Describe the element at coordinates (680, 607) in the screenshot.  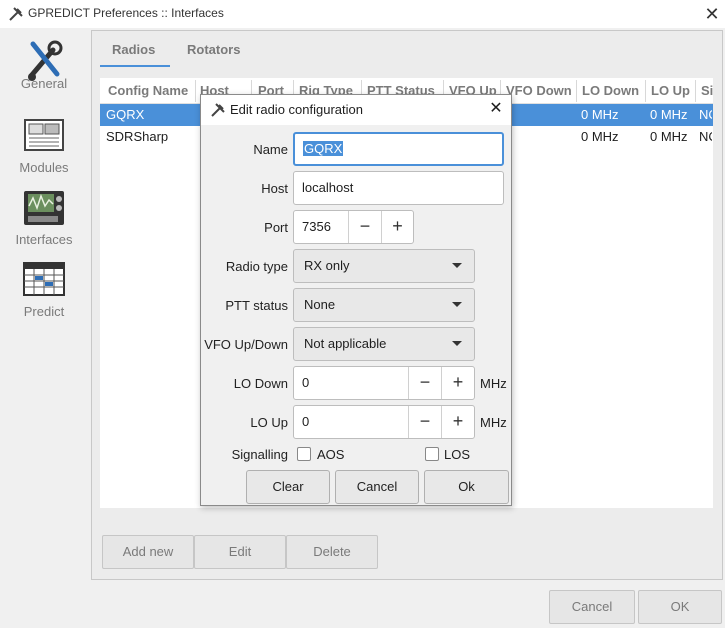
I see `ok-button: OK` at that location.